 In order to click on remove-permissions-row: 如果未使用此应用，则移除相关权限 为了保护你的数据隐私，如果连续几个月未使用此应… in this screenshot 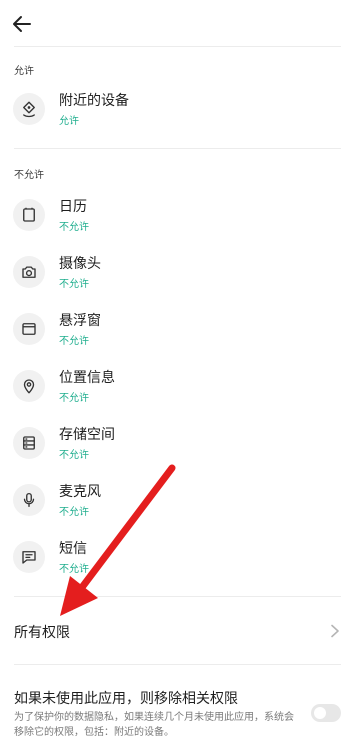, I will do `click(177, 718)`.